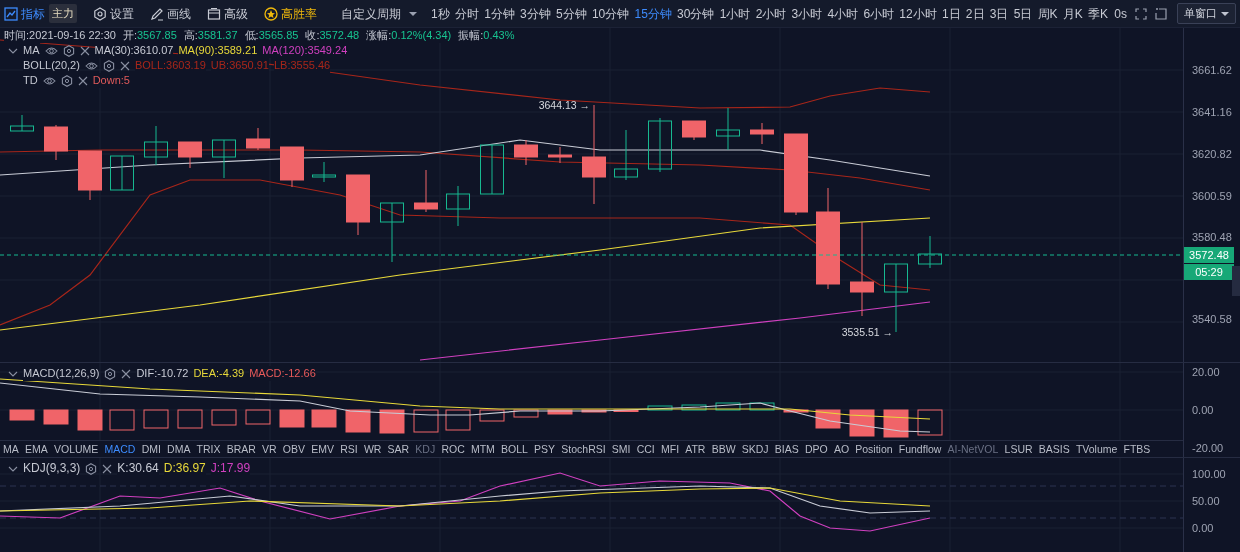 This screenshot has width=1240, height=552. What do you see at coordinates (290, 13) in the screenshot?
I see `win-rate-button: 高胜率` at bounding box center [290, 13].